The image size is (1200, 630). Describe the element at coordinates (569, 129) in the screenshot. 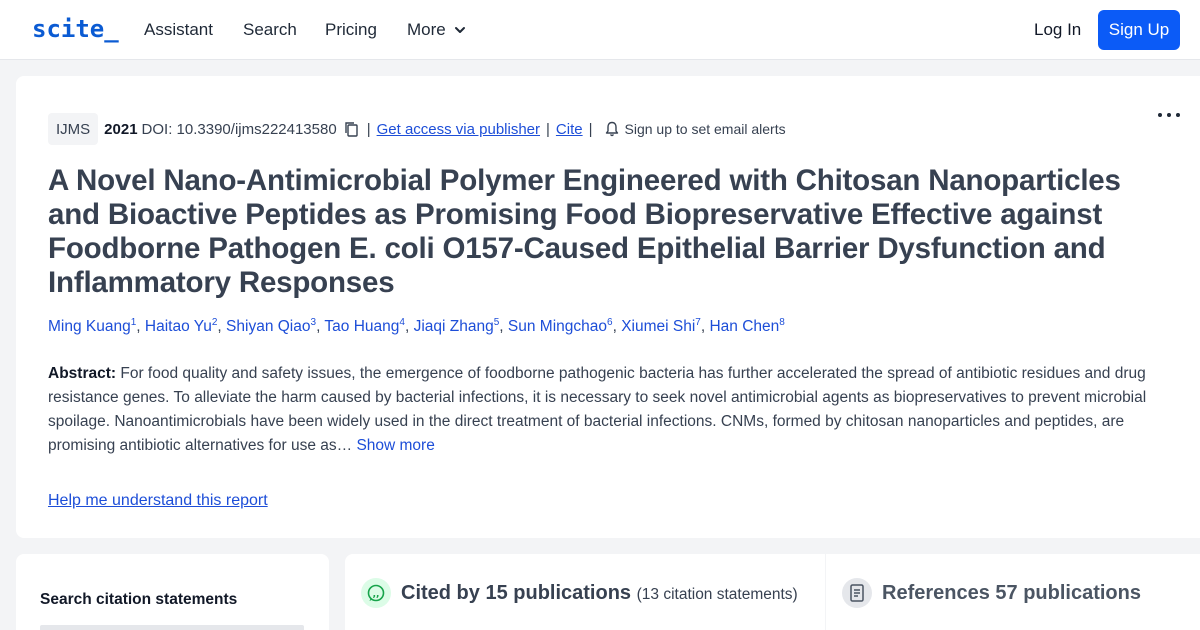

I see `cite-link: Cite` at that location.